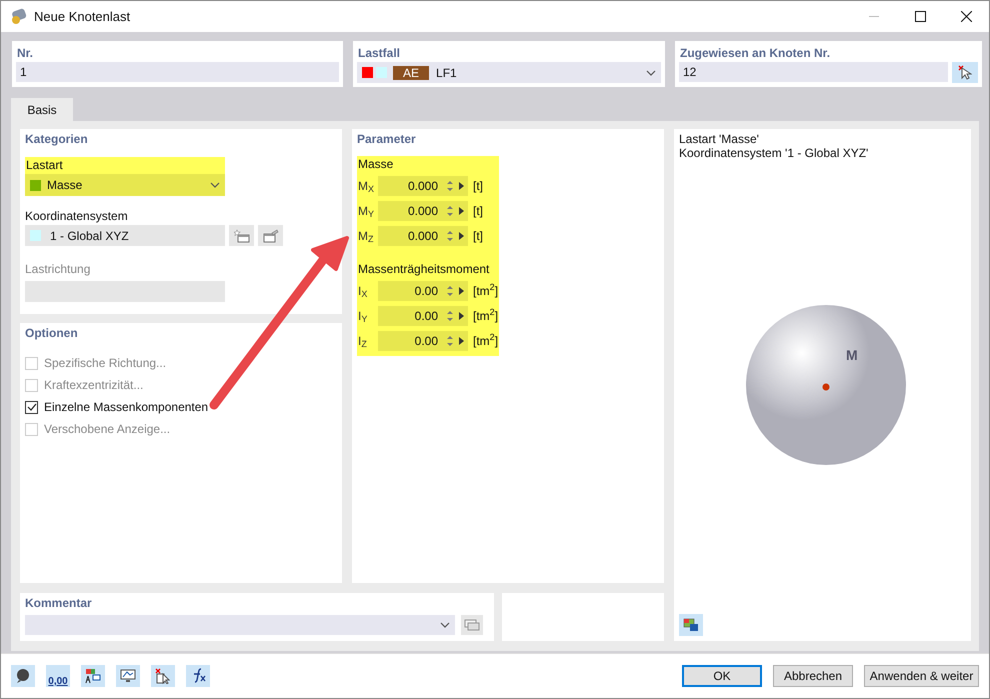 The width and height of the screenshot is (990, 699). I want to click on preview-settings-icon, so click(691, 625).